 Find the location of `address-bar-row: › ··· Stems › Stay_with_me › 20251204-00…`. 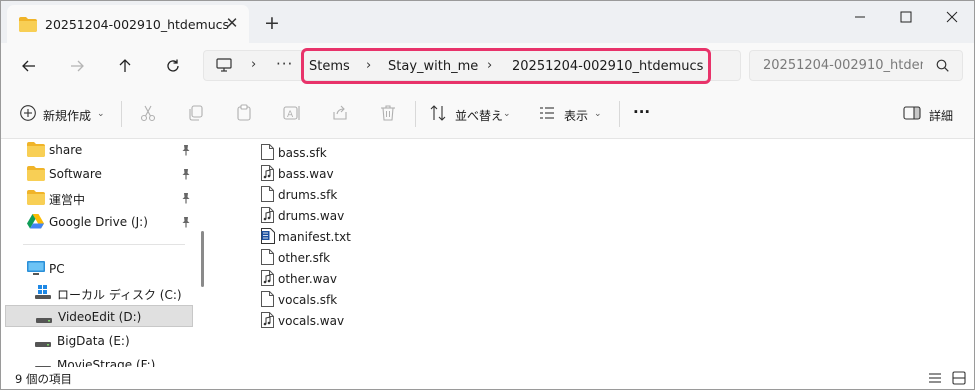

address-bar-row: › ··· Stems › Stay_with_me › 20251204-00… is located at coordinates (487, 66).